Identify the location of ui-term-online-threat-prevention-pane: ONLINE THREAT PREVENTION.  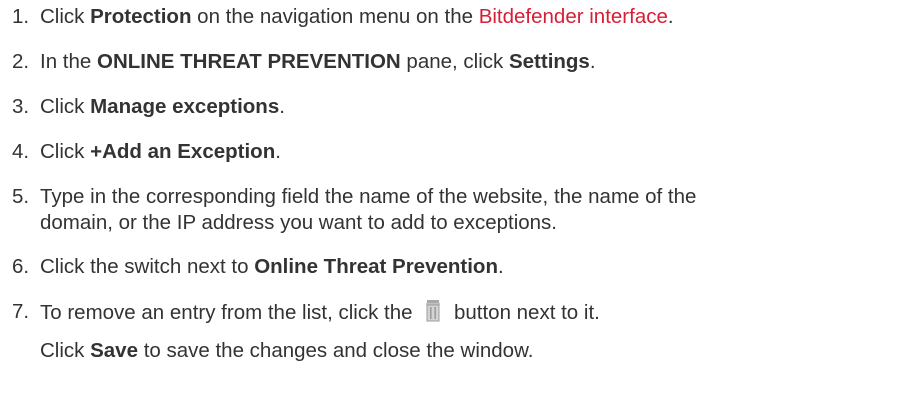
(249, 61).